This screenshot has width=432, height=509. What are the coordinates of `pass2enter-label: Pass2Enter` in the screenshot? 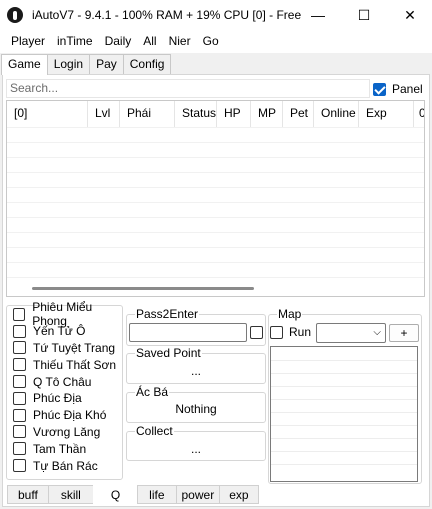 It's located at (167, 314).